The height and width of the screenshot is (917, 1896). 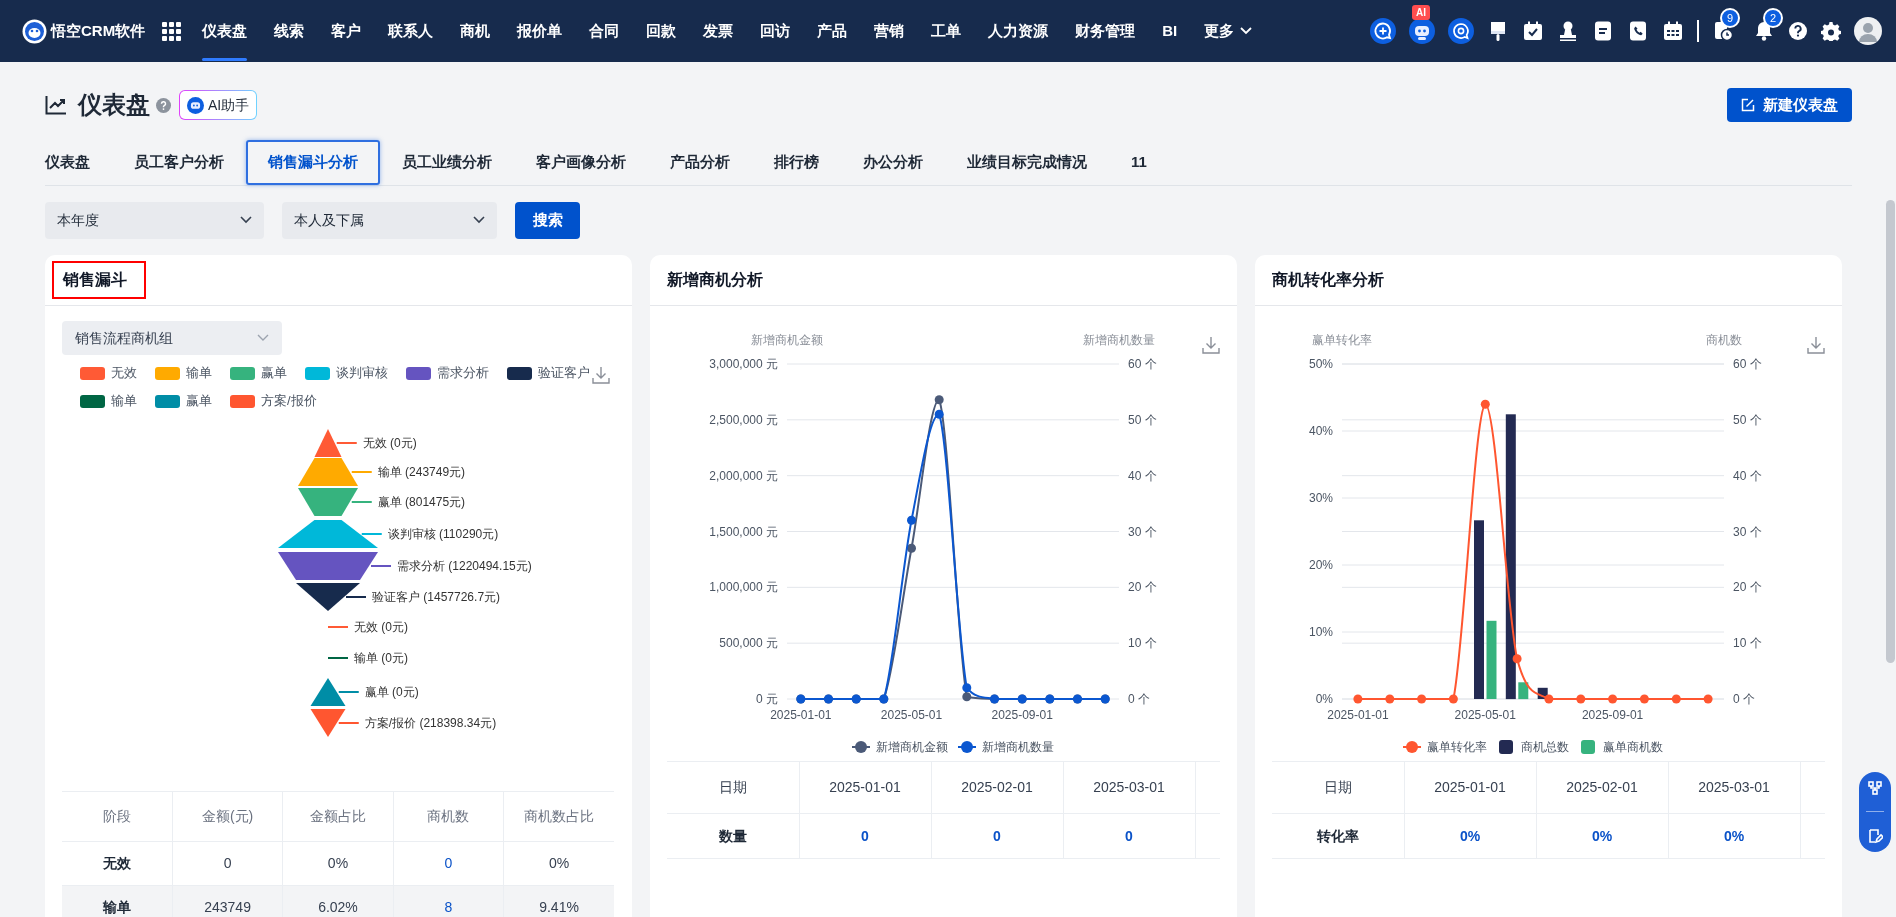 What do you see at coordinates (581, 162) in the screenshot?
I see `tab: 客户画像分析` at bounding box center [581, 162].